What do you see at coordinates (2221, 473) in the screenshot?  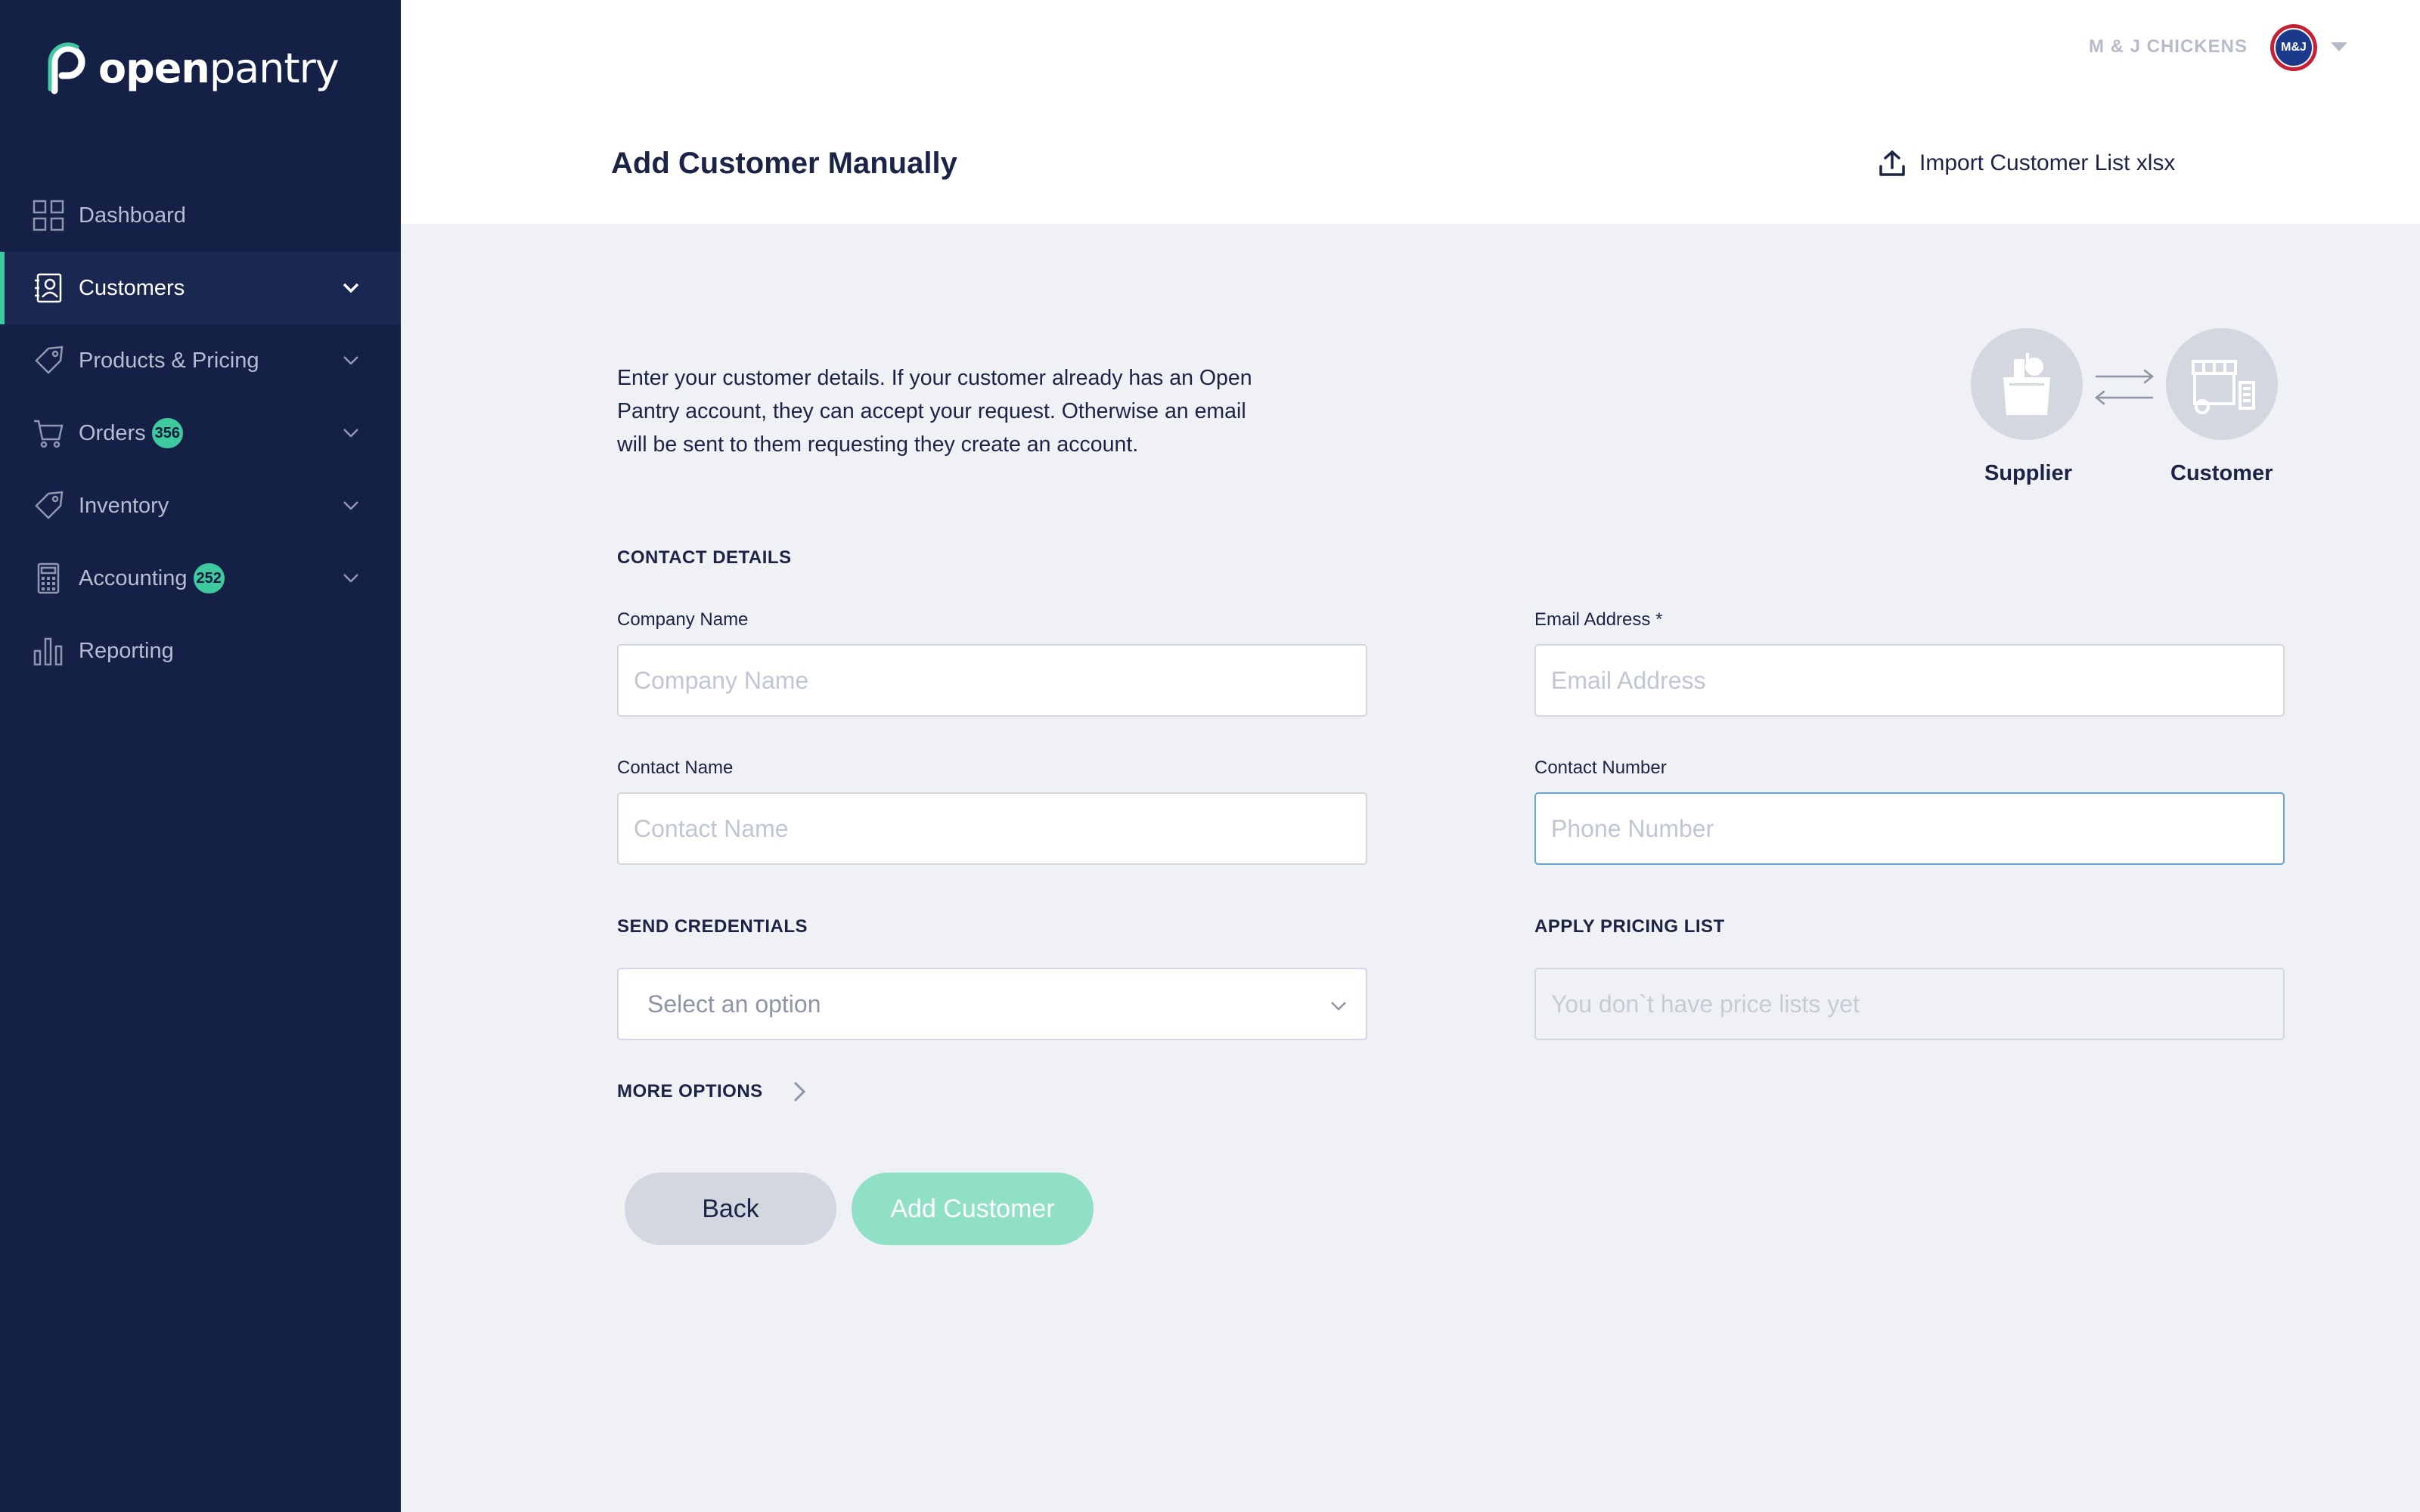 I see `customer-label: Customer` at bounding box center [2221, 473].